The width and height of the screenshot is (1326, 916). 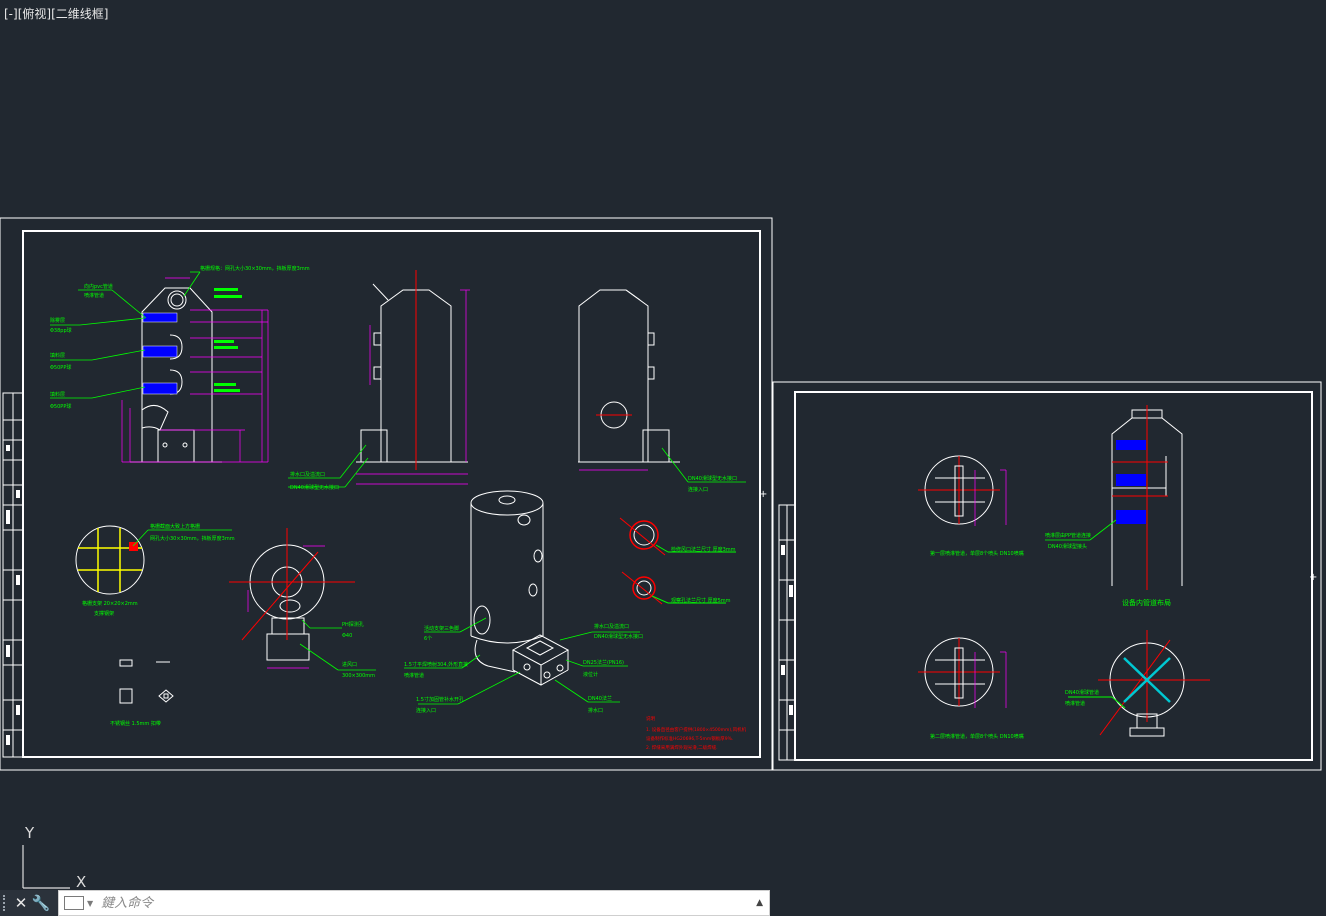 What do you see at coordinates (337, 645) in the screenshot?
I see `plan-leaders` at bounding box center [337, 645].